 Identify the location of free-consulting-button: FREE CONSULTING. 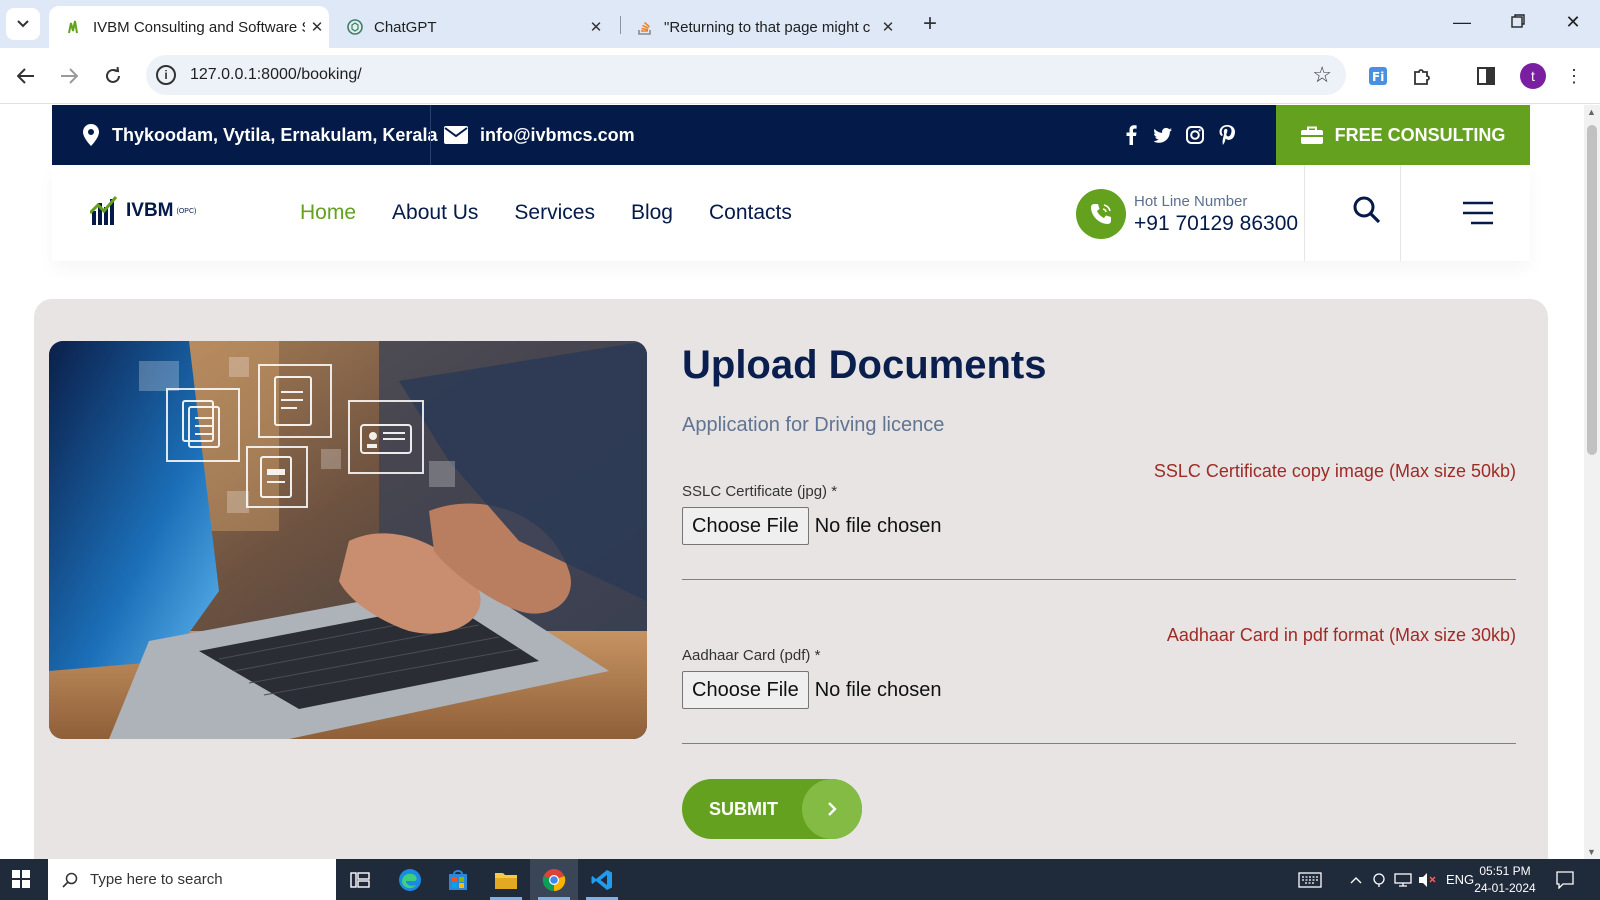
(1403, 135).